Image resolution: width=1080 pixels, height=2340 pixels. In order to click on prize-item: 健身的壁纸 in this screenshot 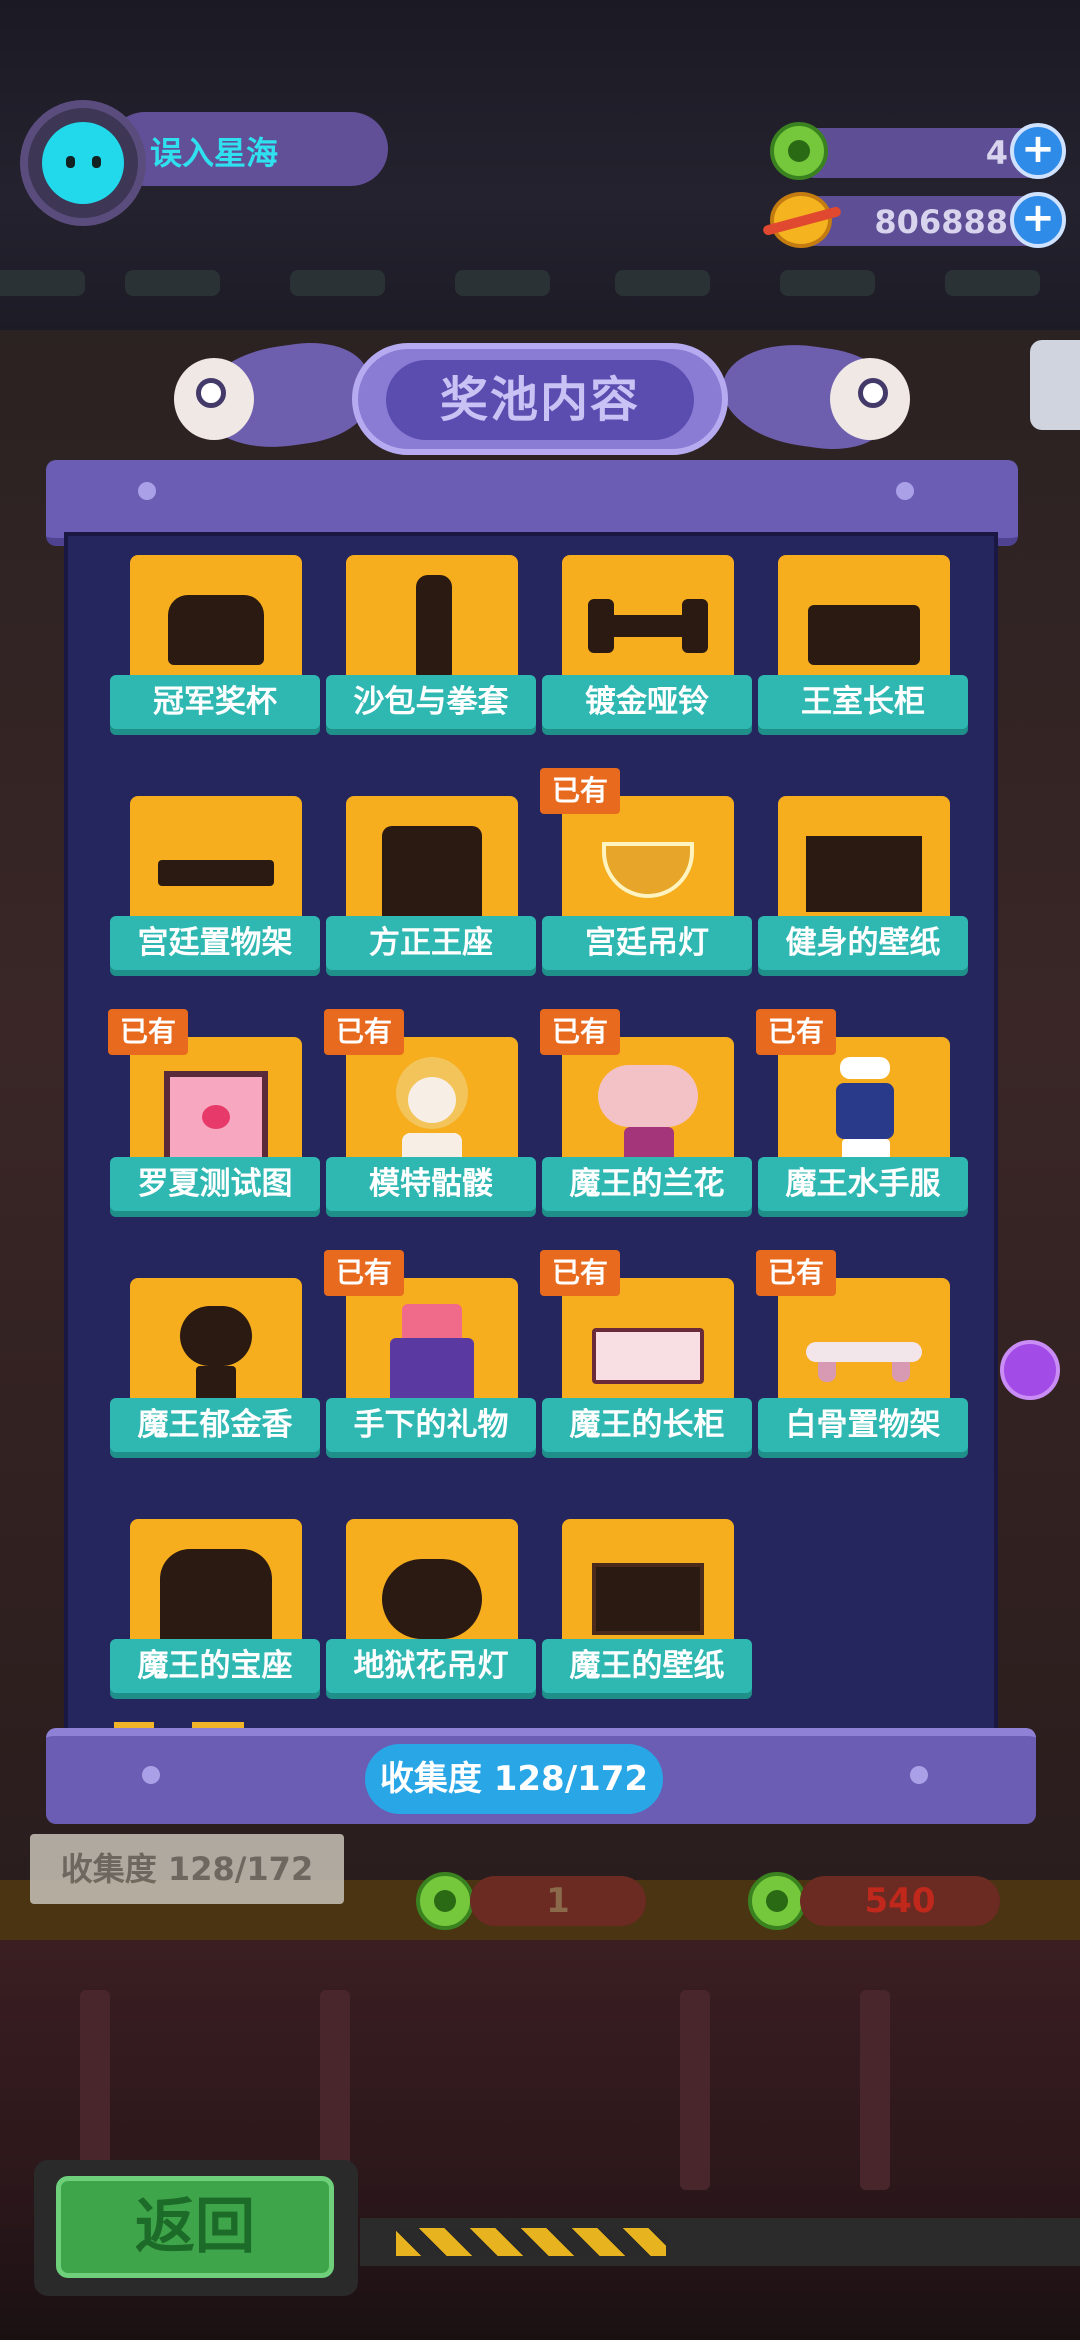, I will do `click(863, 886)`.